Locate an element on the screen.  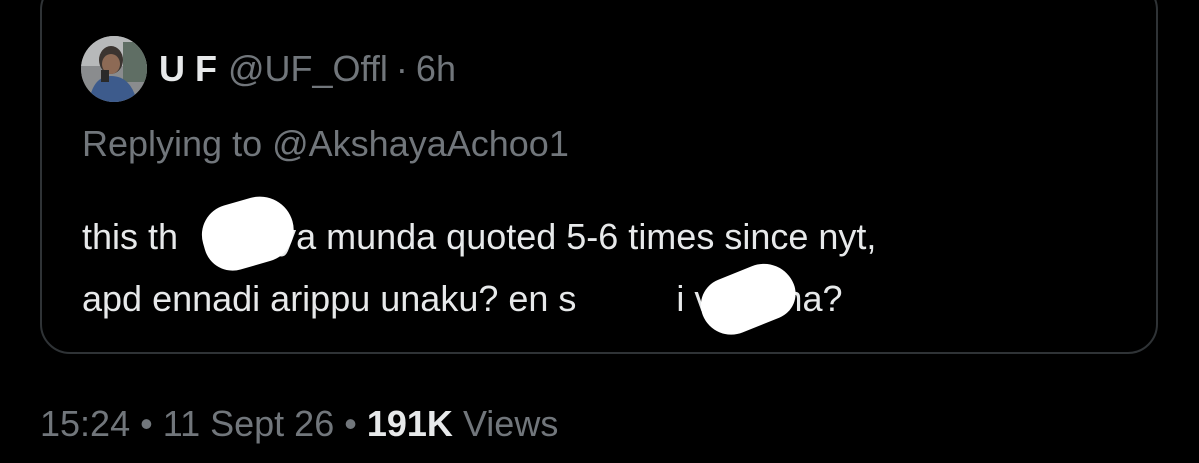
avatar-photo-icon is located at coordinates (114, 69).